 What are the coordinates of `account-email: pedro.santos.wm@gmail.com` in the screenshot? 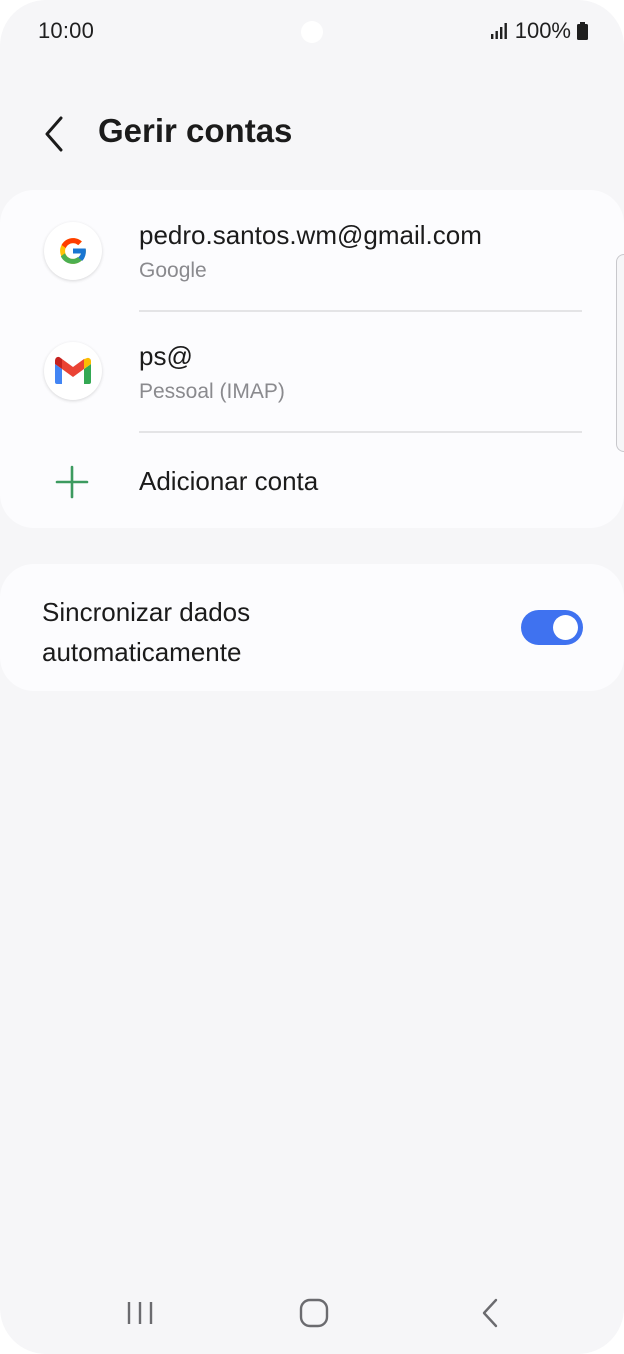 It's located at (310, 235).